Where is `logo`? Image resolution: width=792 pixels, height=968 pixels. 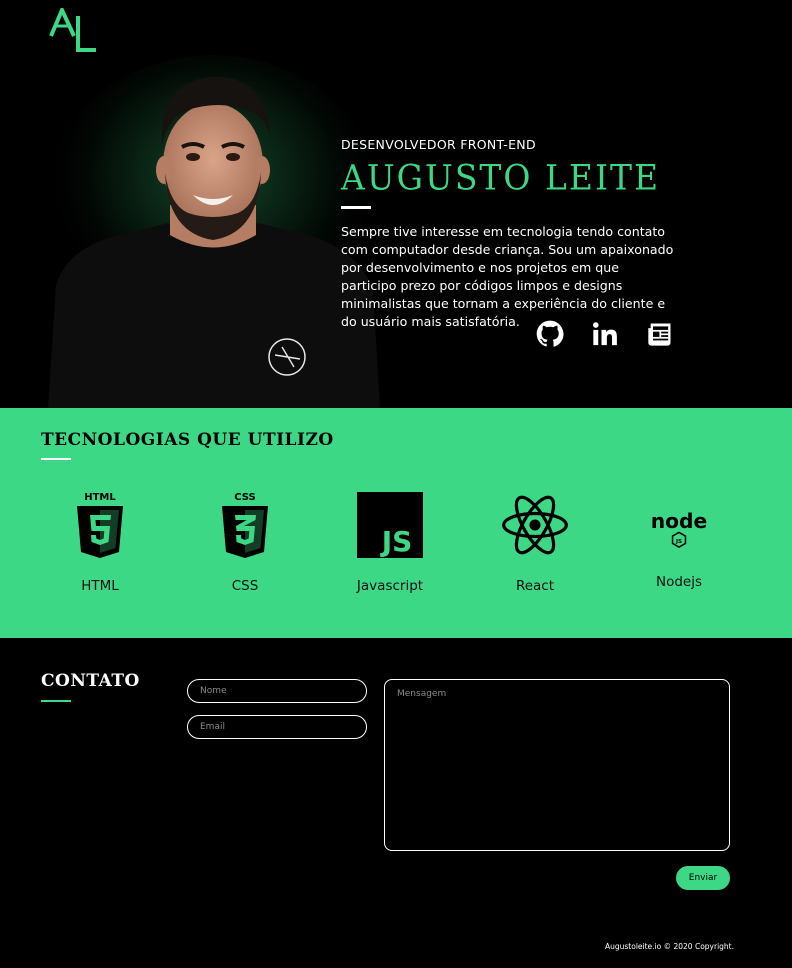 logo is located at coordinates (73, 31).